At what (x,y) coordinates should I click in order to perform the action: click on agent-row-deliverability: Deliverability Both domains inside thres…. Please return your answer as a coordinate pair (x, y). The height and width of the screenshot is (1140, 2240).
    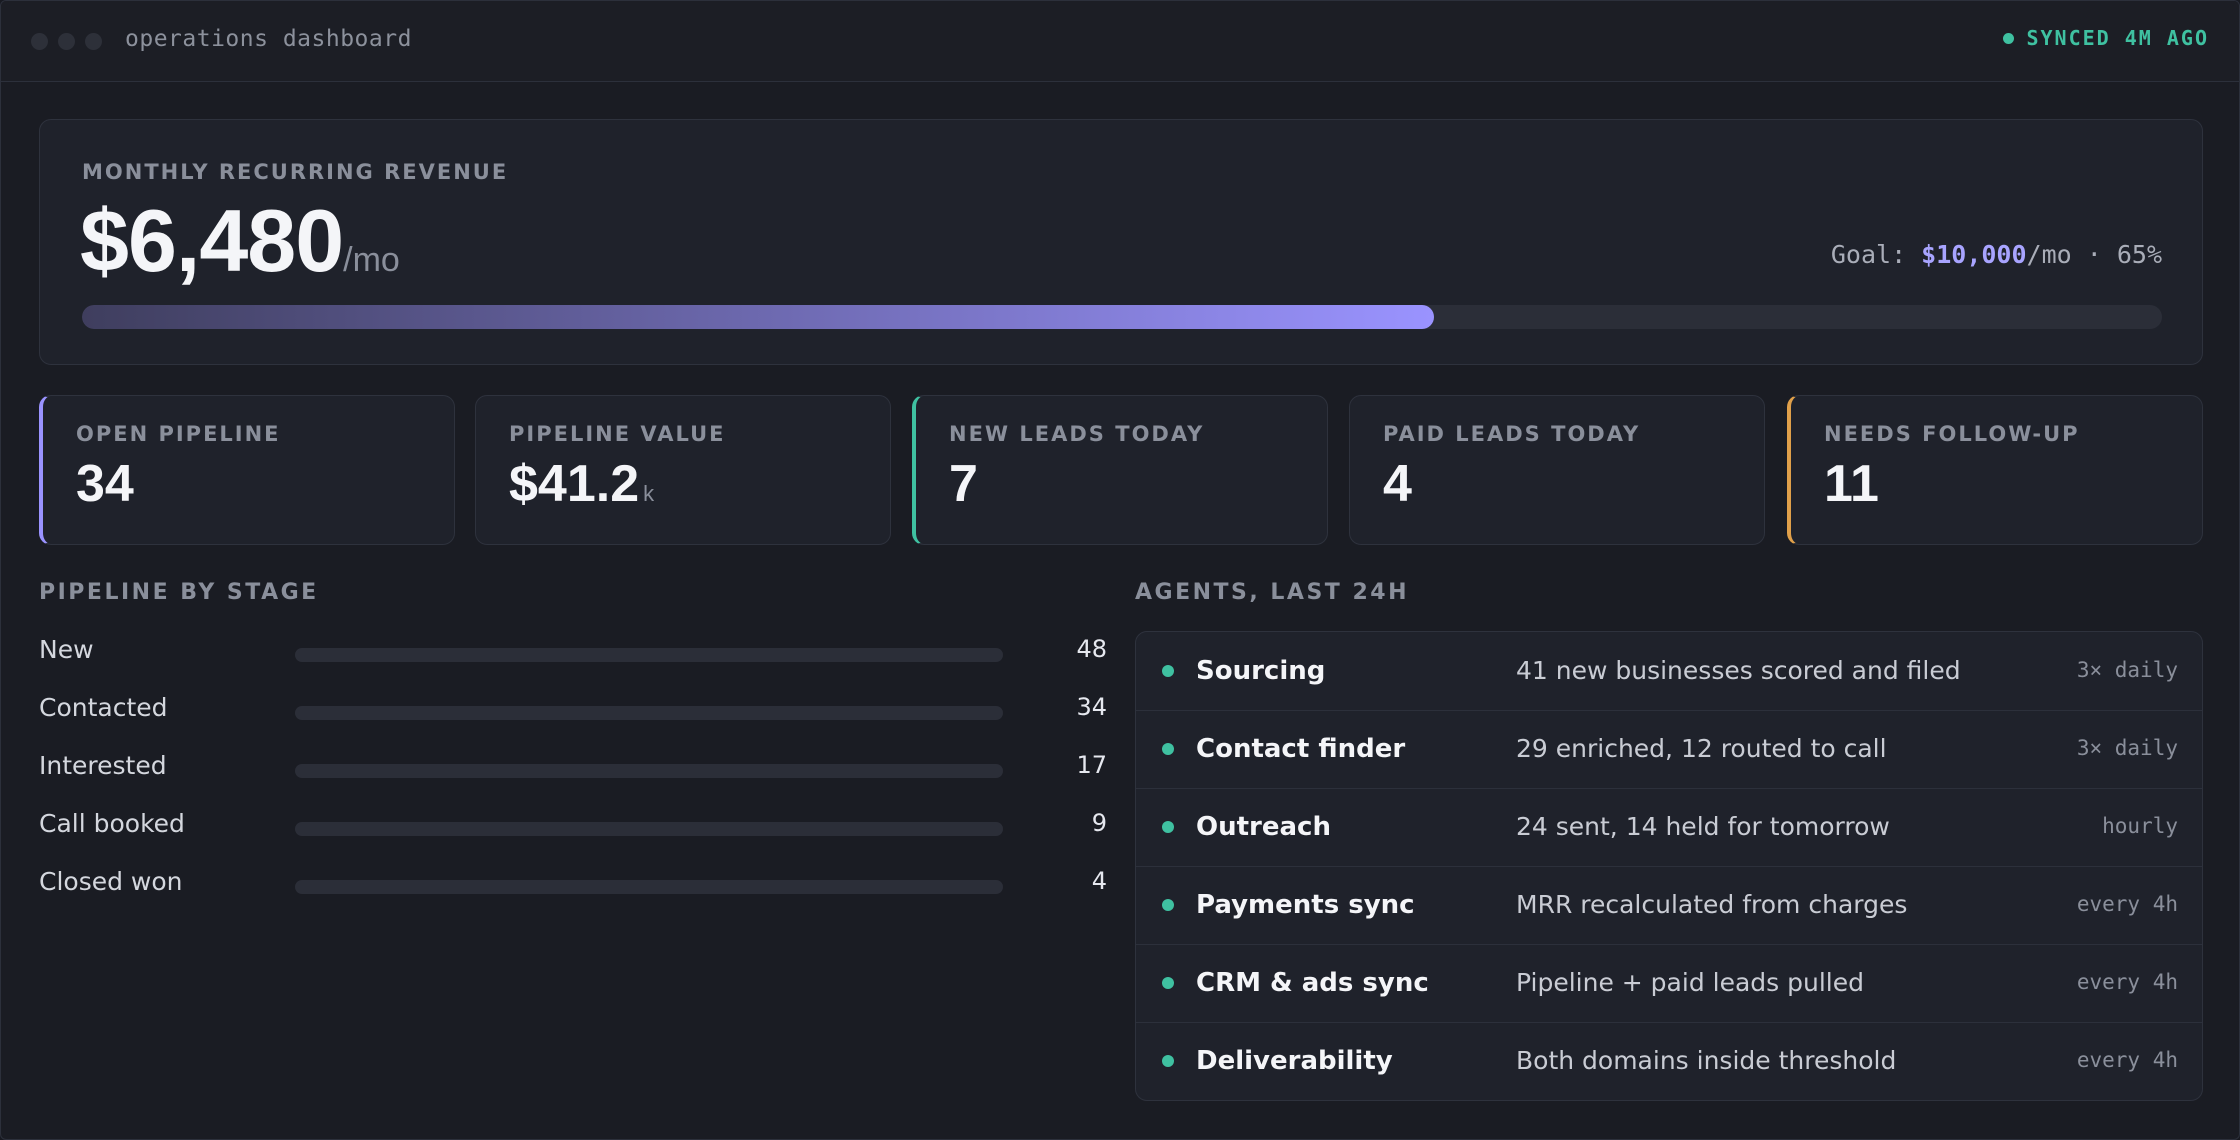
    Looking at the image, I should click on (1669, 1061).